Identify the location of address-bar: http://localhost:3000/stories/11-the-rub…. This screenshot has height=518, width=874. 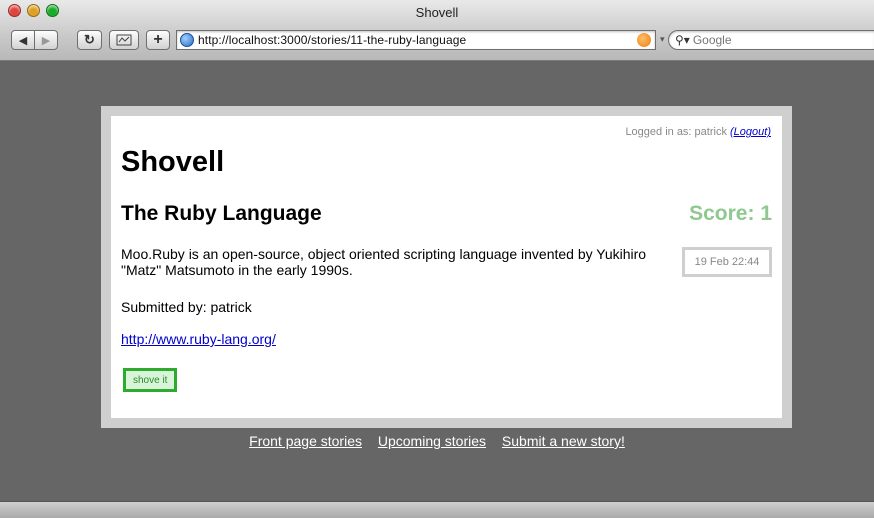
(416, 40).